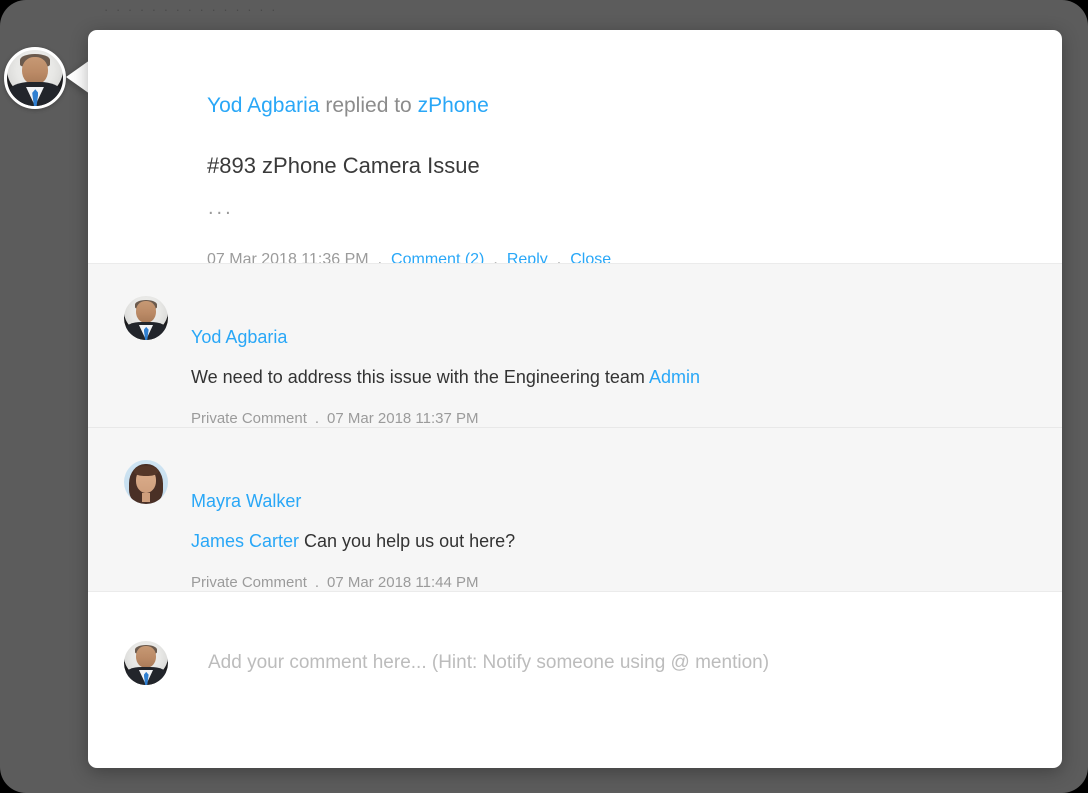  I want to click on comment-composer, so click(575, 660).